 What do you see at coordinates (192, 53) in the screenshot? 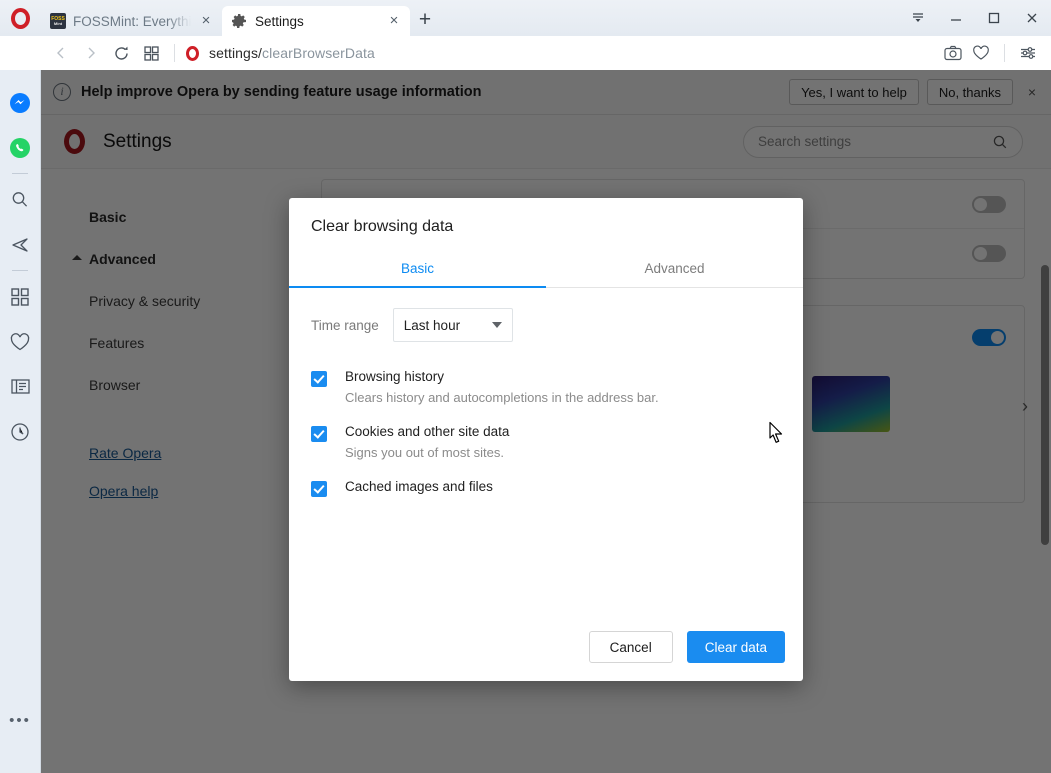
I see `site-opera-icon` at bounding box center [192, 53].